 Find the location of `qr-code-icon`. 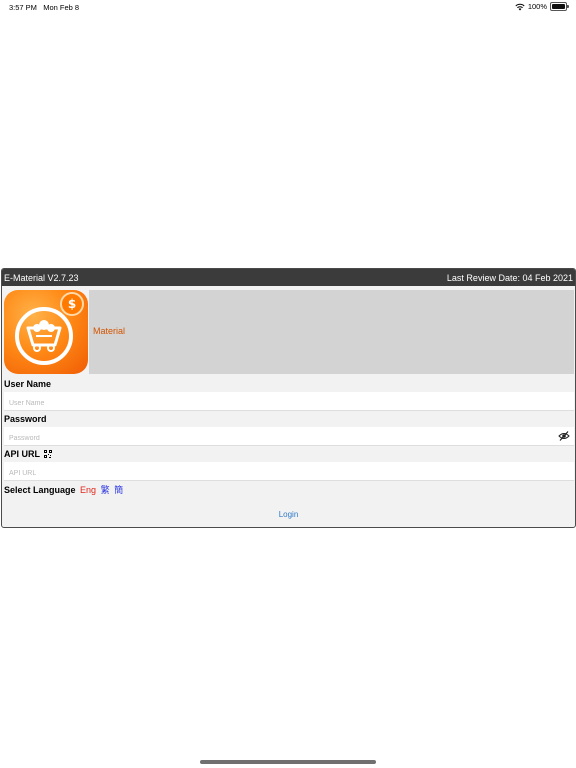

qr-code-icon is located at coordinates (48, 454).